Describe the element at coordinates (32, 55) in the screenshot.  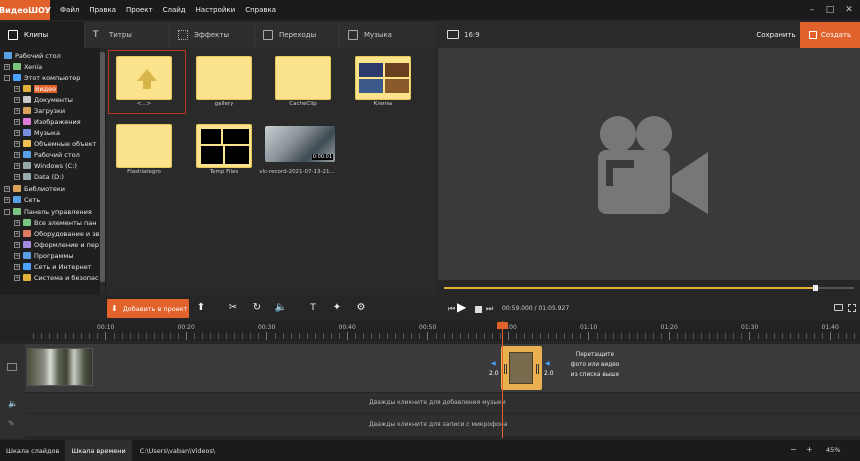
I see `tree-item: Рабочий стол` at that location.